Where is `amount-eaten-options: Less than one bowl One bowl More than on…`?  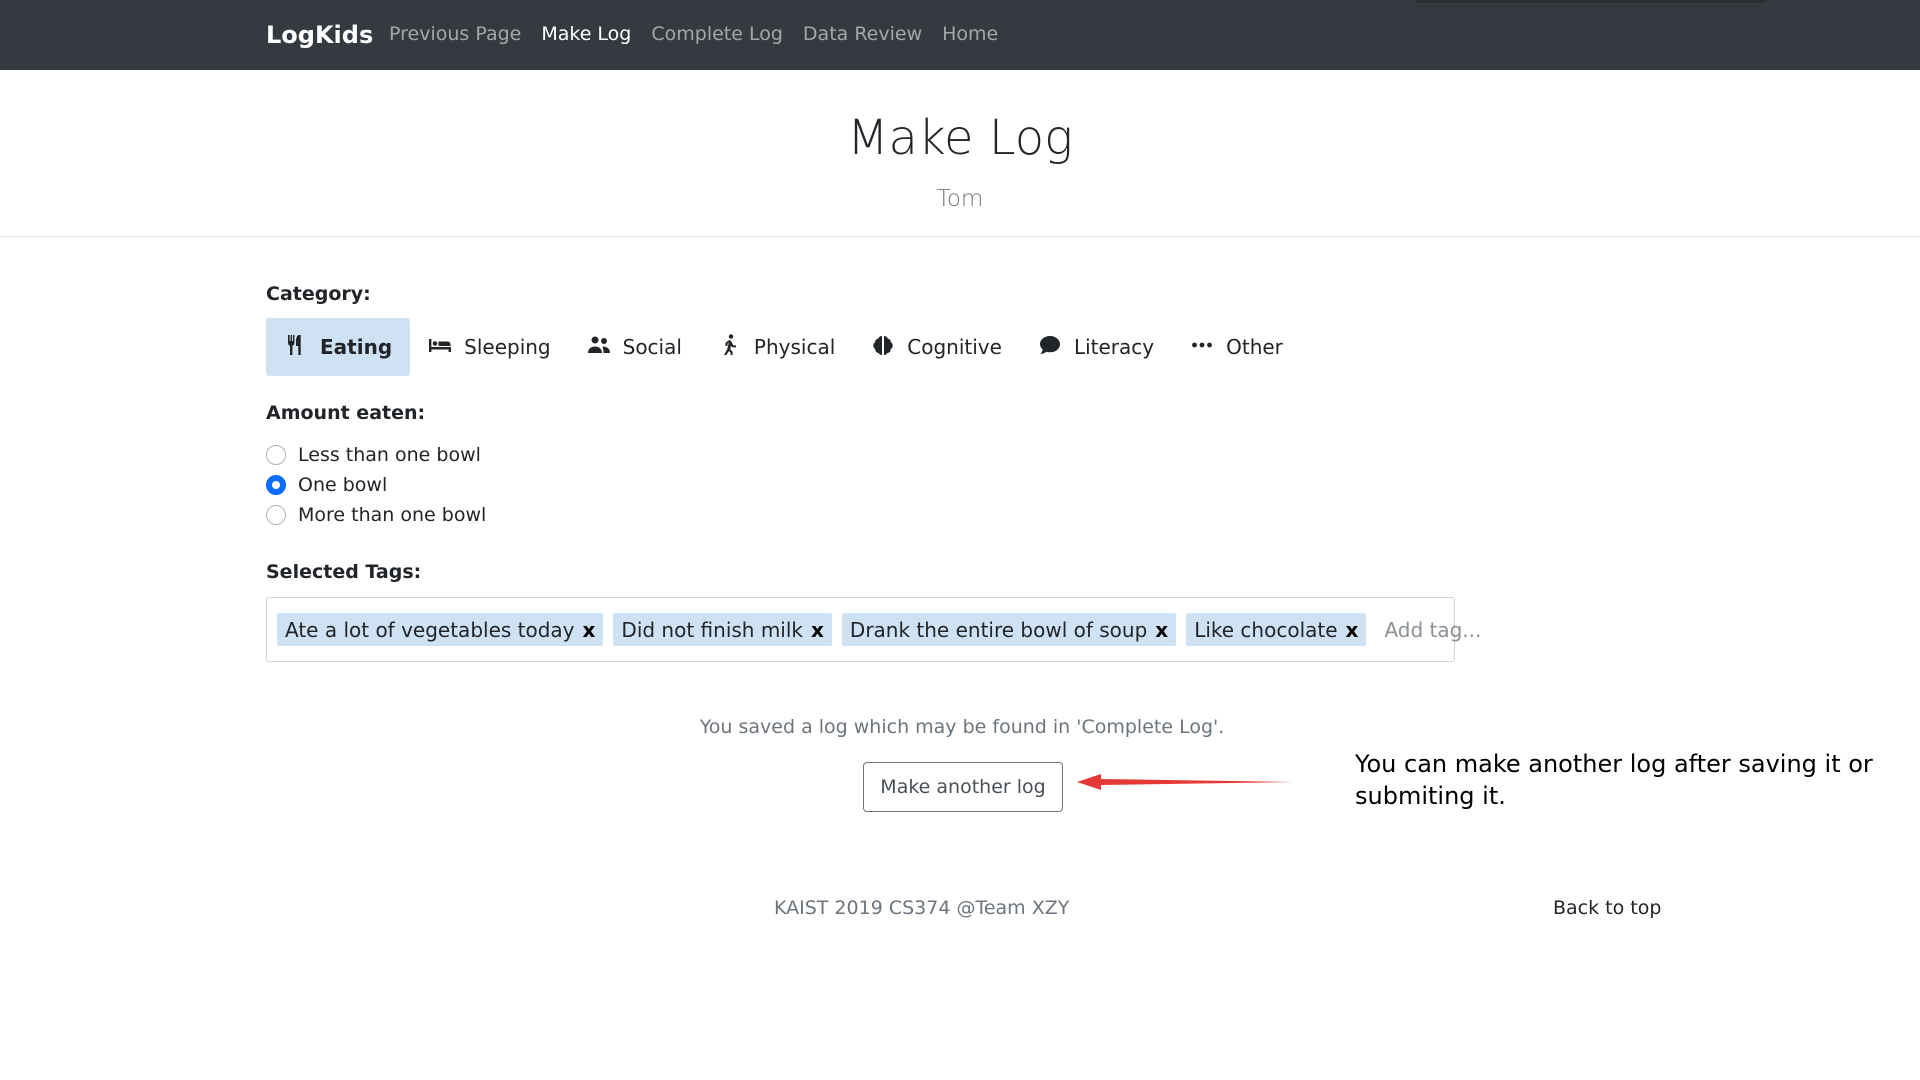 amount-eaten-options: Less than one bowl One bowl More than on… is located at coordinates (376, 485).